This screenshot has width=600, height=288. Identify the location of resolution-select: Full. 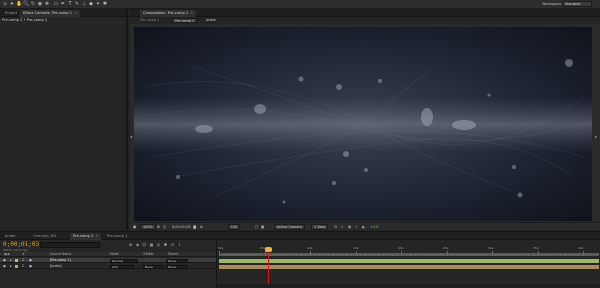
(234, 227).